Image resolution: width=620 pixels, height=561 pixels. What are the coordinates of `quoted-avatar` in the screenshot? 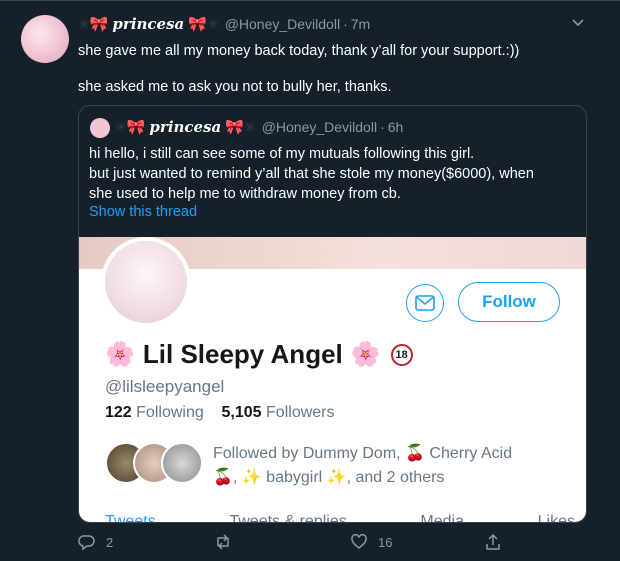 It's located at (100, 128).